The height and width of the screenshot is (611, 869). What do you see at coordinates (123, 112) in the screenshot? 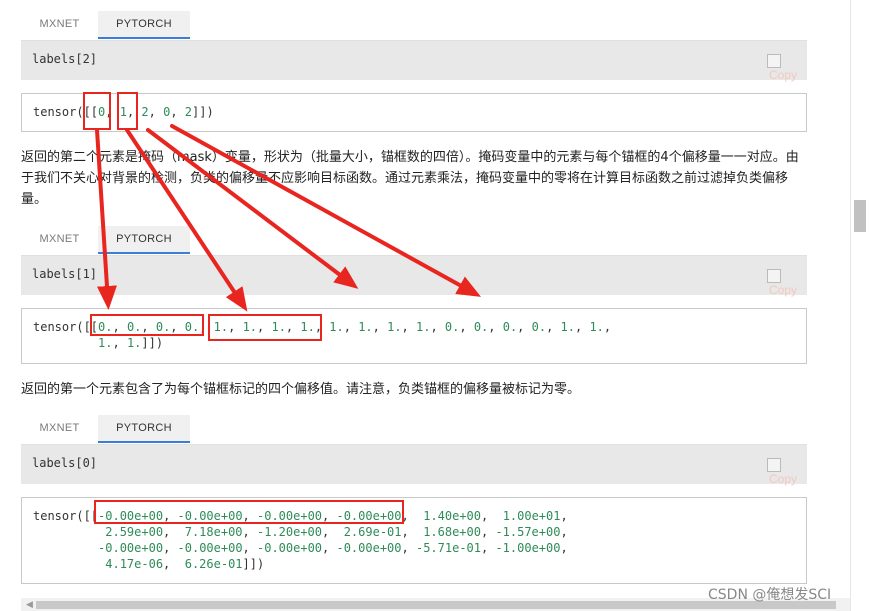
I see `output-code: tensor([[0, 1, 2, 0, 2]])` at bounding box center [123, 112].